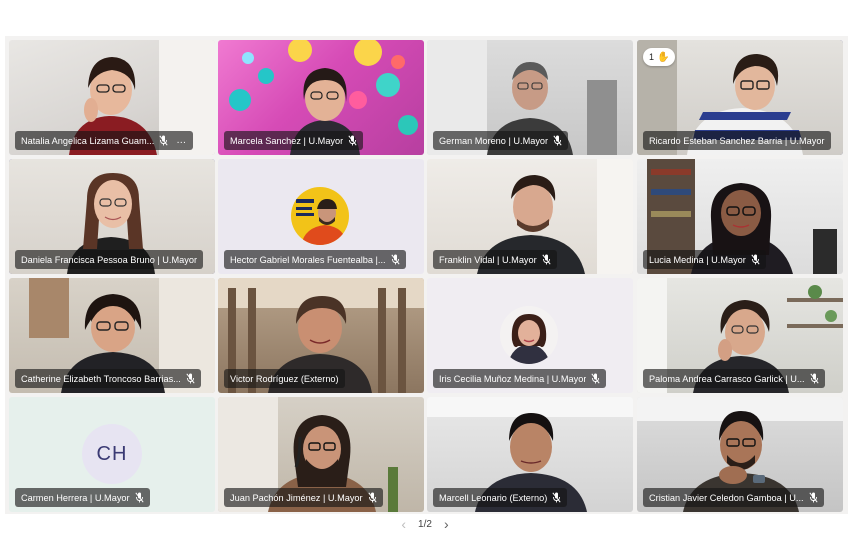  I want to click on participant-name: German Moreno | U.Mayor, so click(494, 140).